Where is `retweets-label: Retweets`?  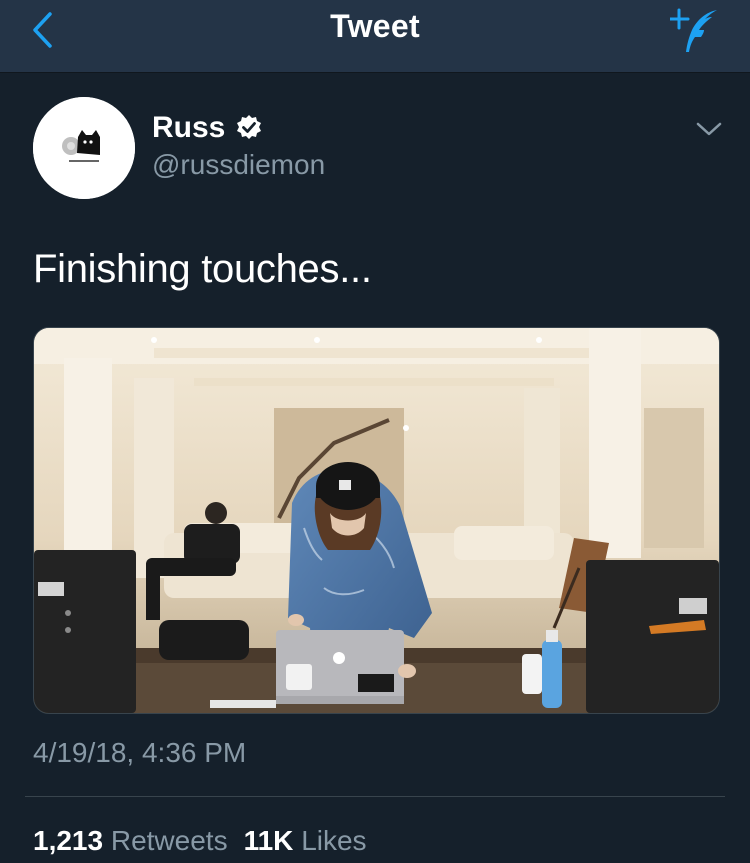 retweets-label: Retweets is located at coordinates (169, 840).